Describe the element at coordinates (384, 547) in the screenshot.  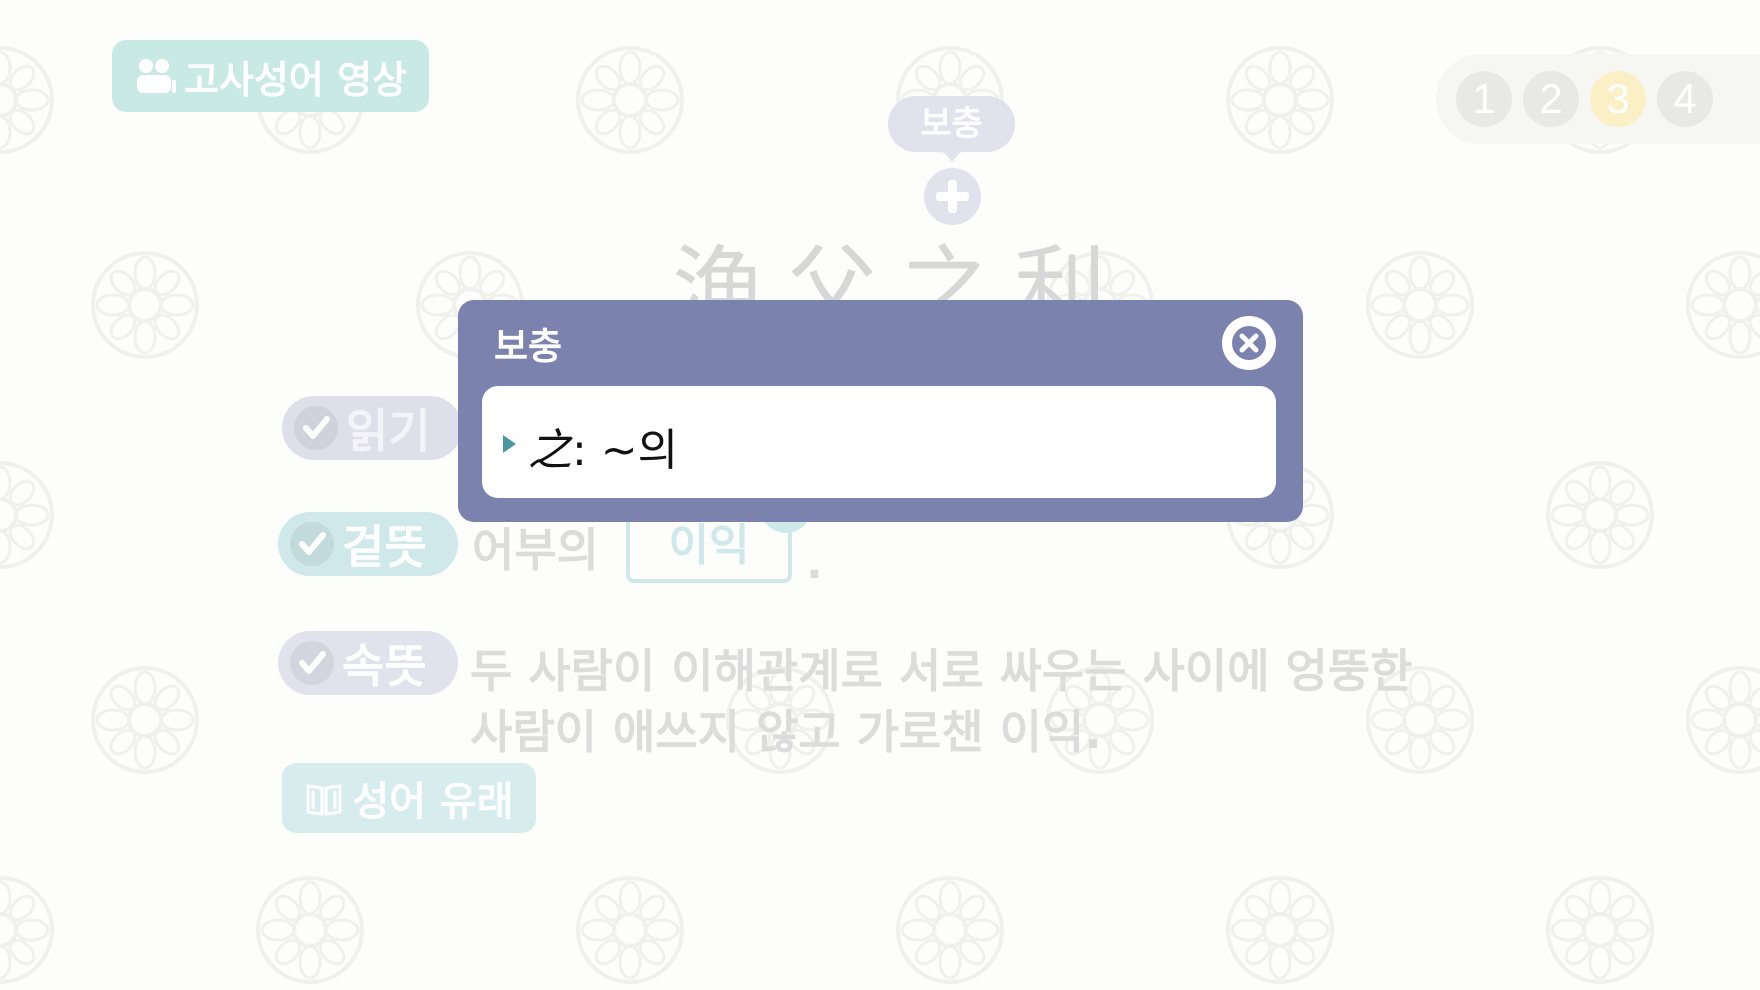
I see `surface-meaning-label: 겉뜻` at that location.